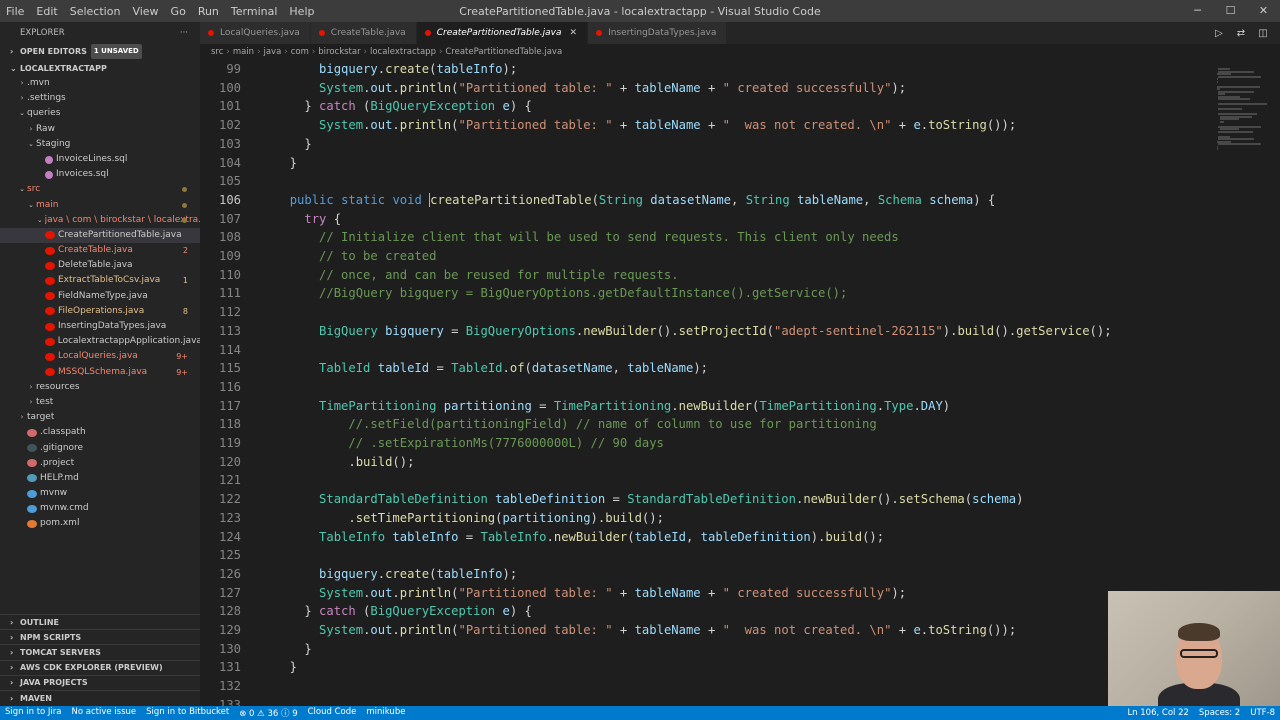  I want to click on status-item-0: Sign in to Jira, so click(33, 713).